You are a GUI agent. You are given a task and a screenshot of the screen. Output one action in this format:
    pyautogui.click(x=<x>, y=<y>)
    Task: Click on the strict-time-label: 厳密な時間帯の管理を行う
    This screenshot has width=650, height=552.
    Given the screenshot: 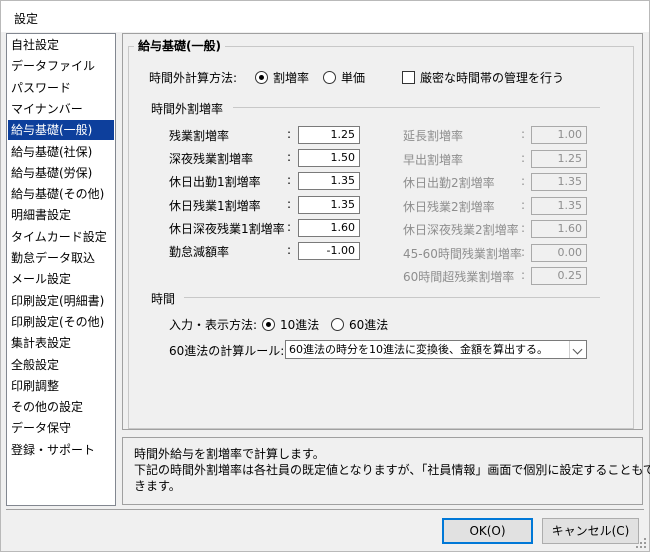 What is the action you would take?
    pyautogui.click(x=492, y=77)
    